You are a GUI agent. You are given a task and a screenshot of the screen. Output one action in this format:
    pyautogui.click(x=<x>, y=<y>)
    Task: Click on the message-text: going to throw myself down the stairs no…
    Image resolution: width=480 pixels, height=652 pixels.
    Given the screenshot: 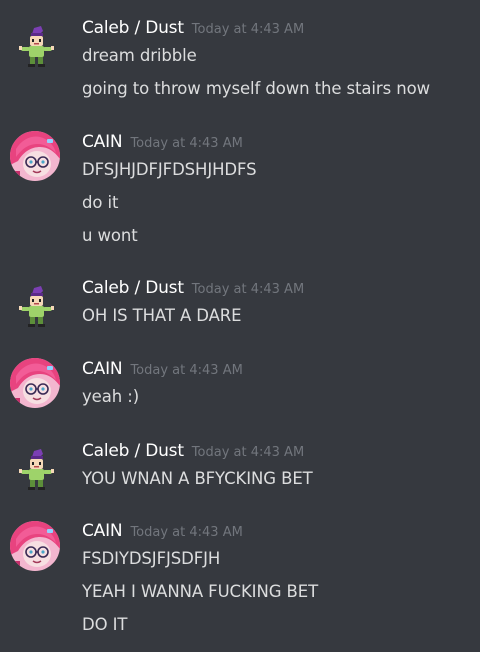 What is the action you would take?
    pyautogui.click(x=256, y=88)
    